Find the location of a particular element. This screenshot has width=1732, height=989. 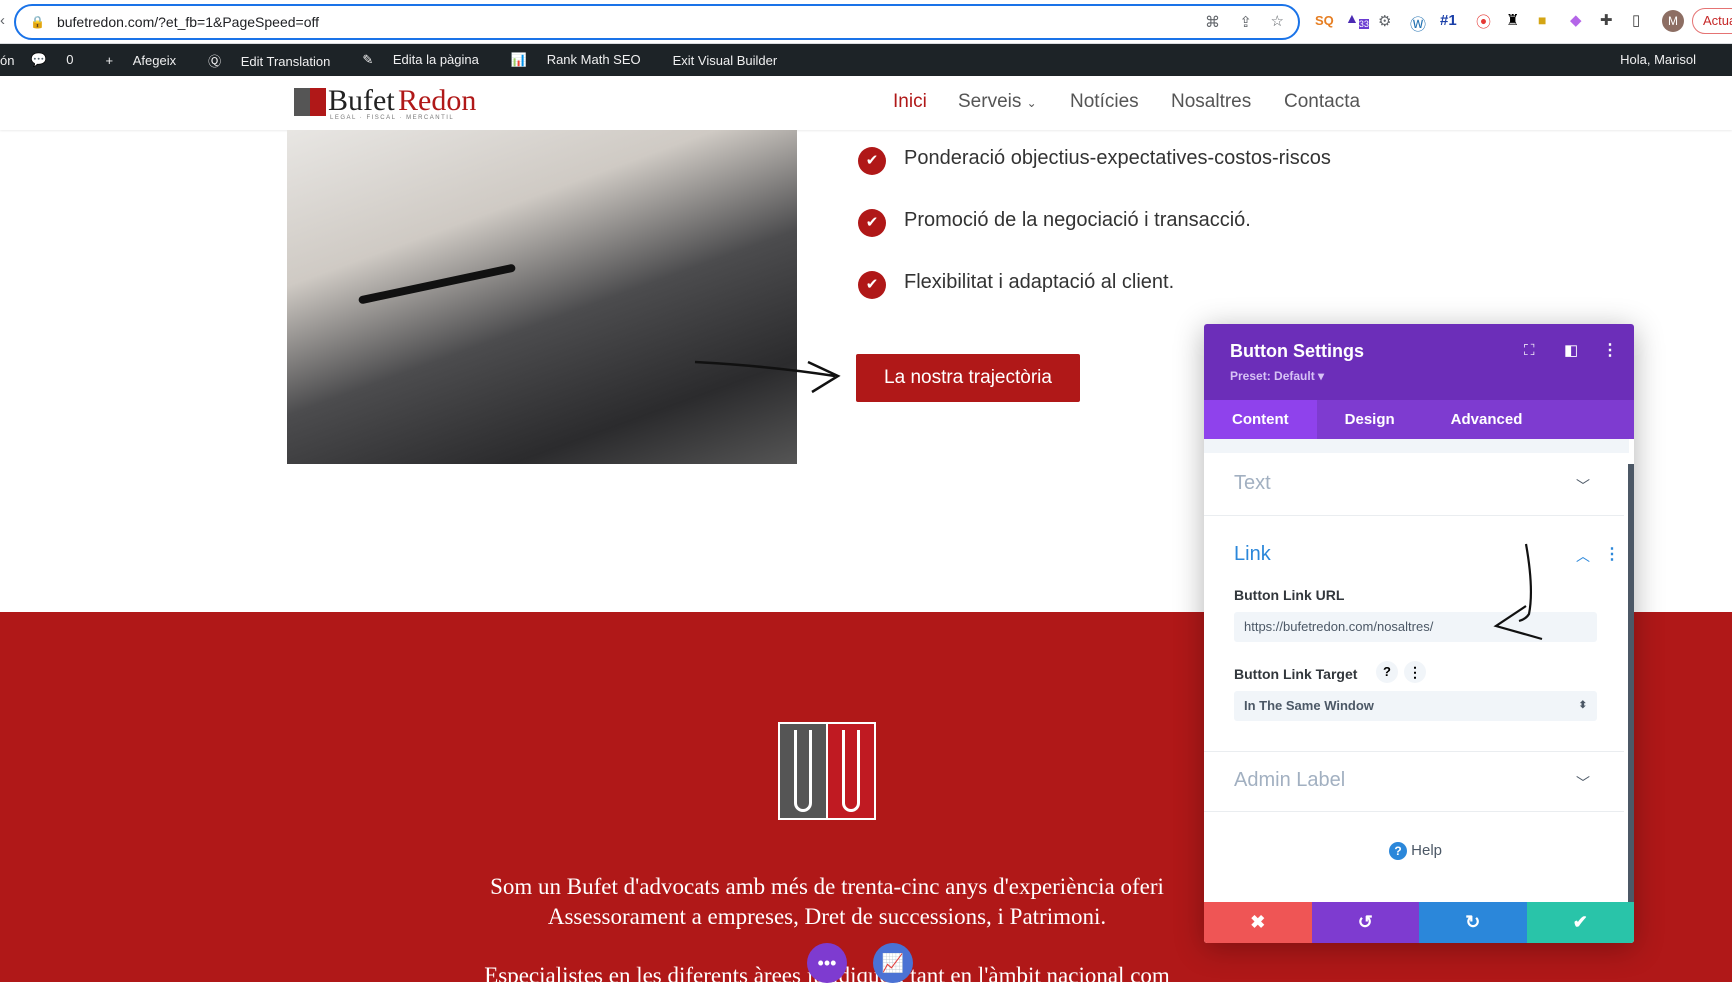

adminbar-comments: 💬 0 is located at coordinates (59, 60).